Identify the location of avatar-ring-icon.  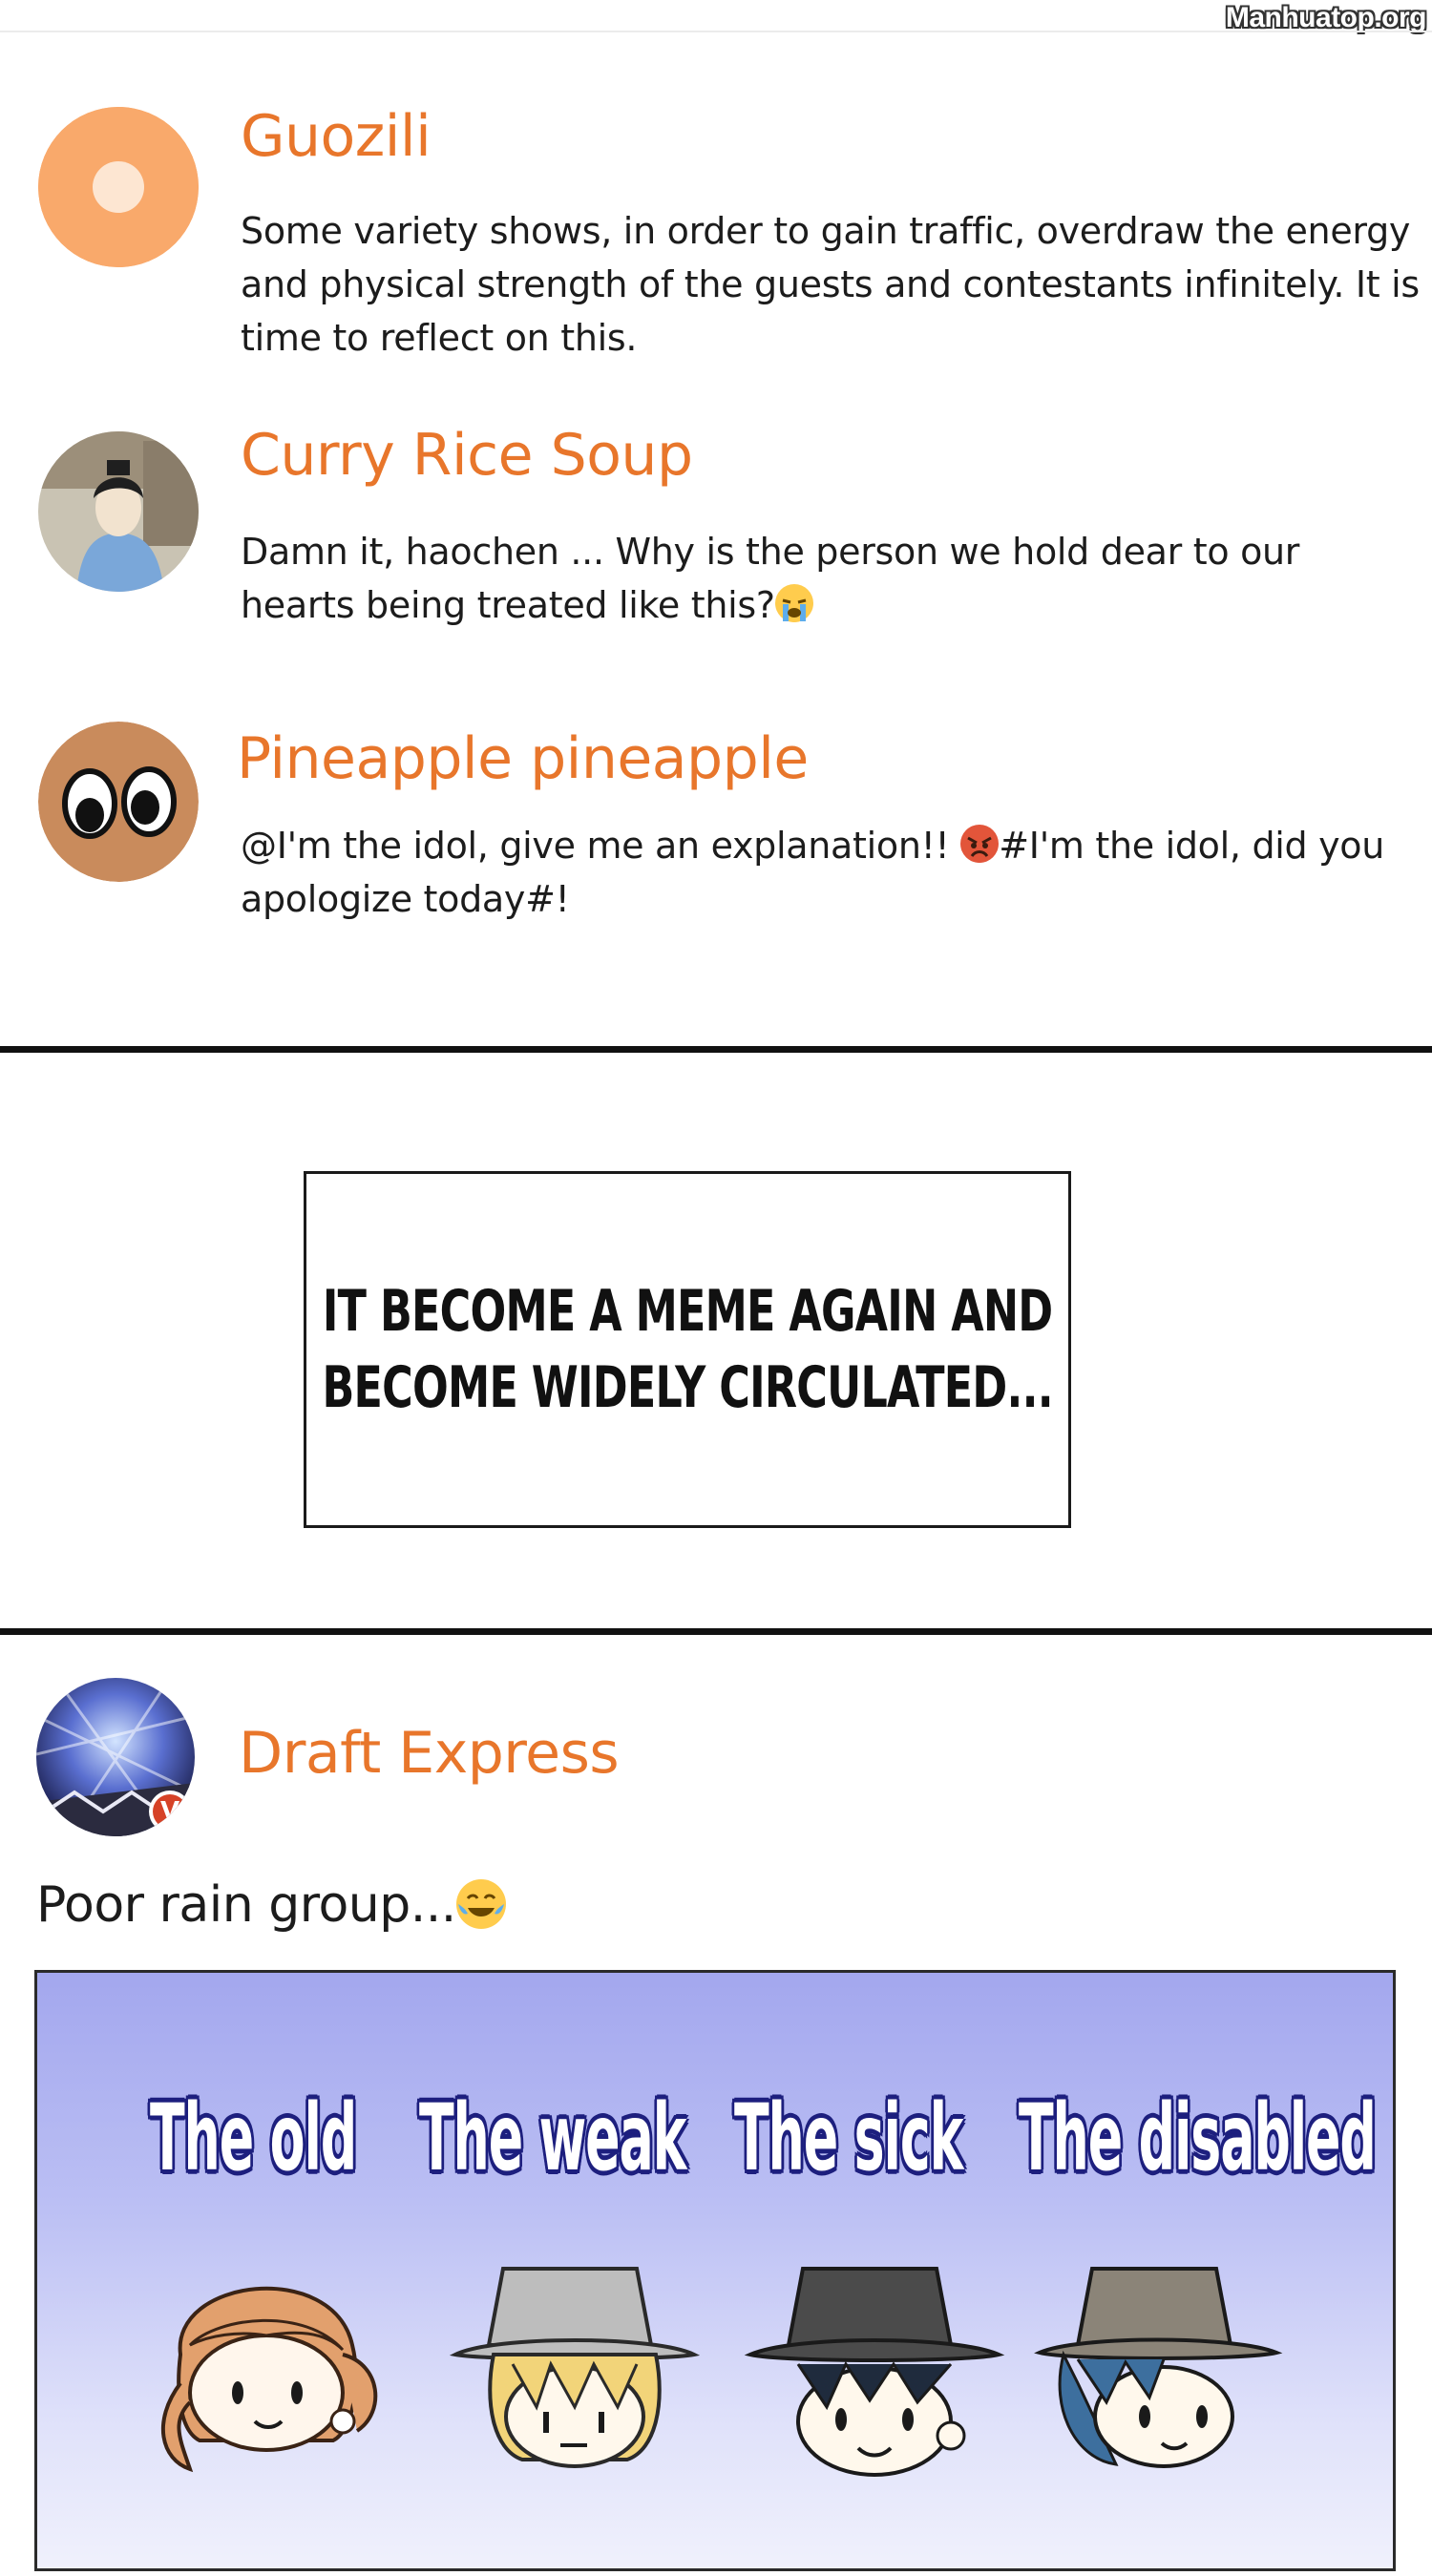
(118, 187).